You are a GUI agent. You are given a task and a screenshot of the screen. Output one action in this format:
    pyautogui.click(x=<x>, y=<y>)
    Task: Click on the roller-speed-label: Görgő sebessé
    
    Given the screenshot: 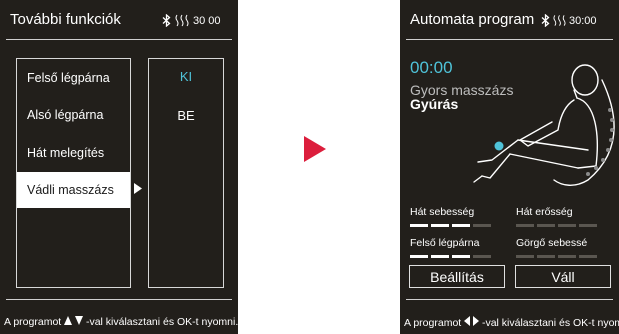 What is the action you would take?
    pyautogui.click(x=552, y=243)
    